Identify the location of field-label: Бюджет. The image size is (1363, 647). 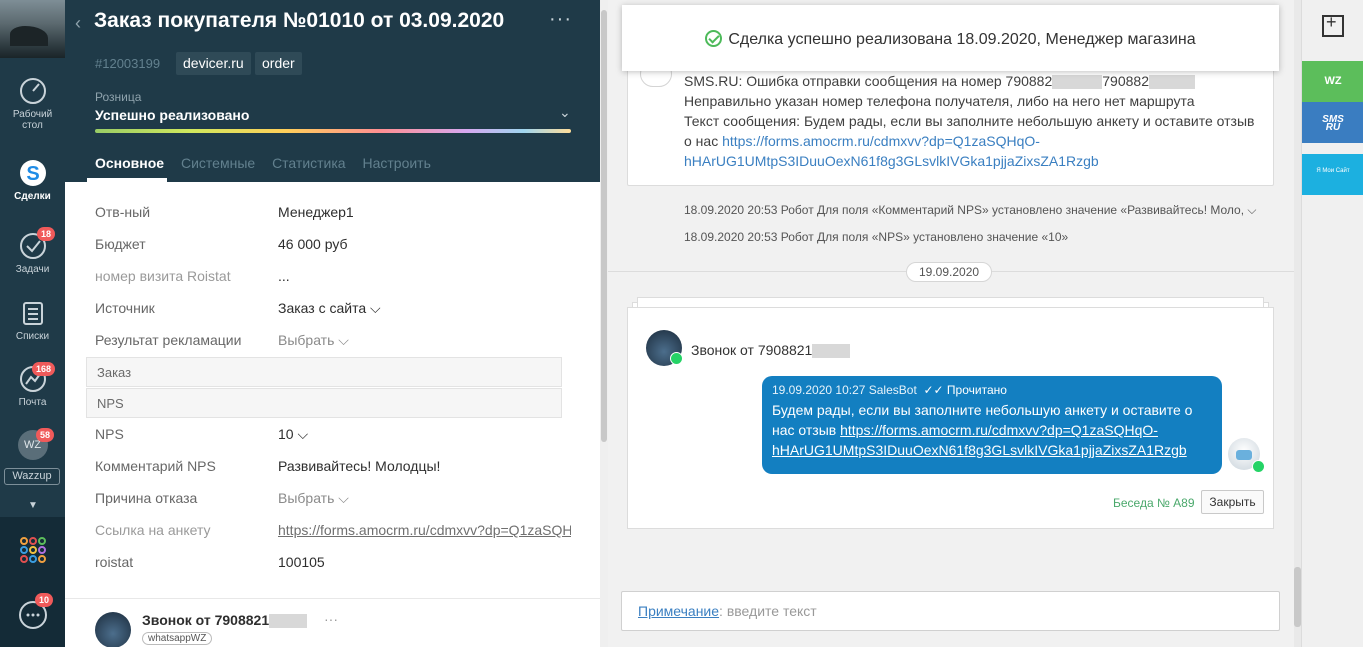
(120, 244).